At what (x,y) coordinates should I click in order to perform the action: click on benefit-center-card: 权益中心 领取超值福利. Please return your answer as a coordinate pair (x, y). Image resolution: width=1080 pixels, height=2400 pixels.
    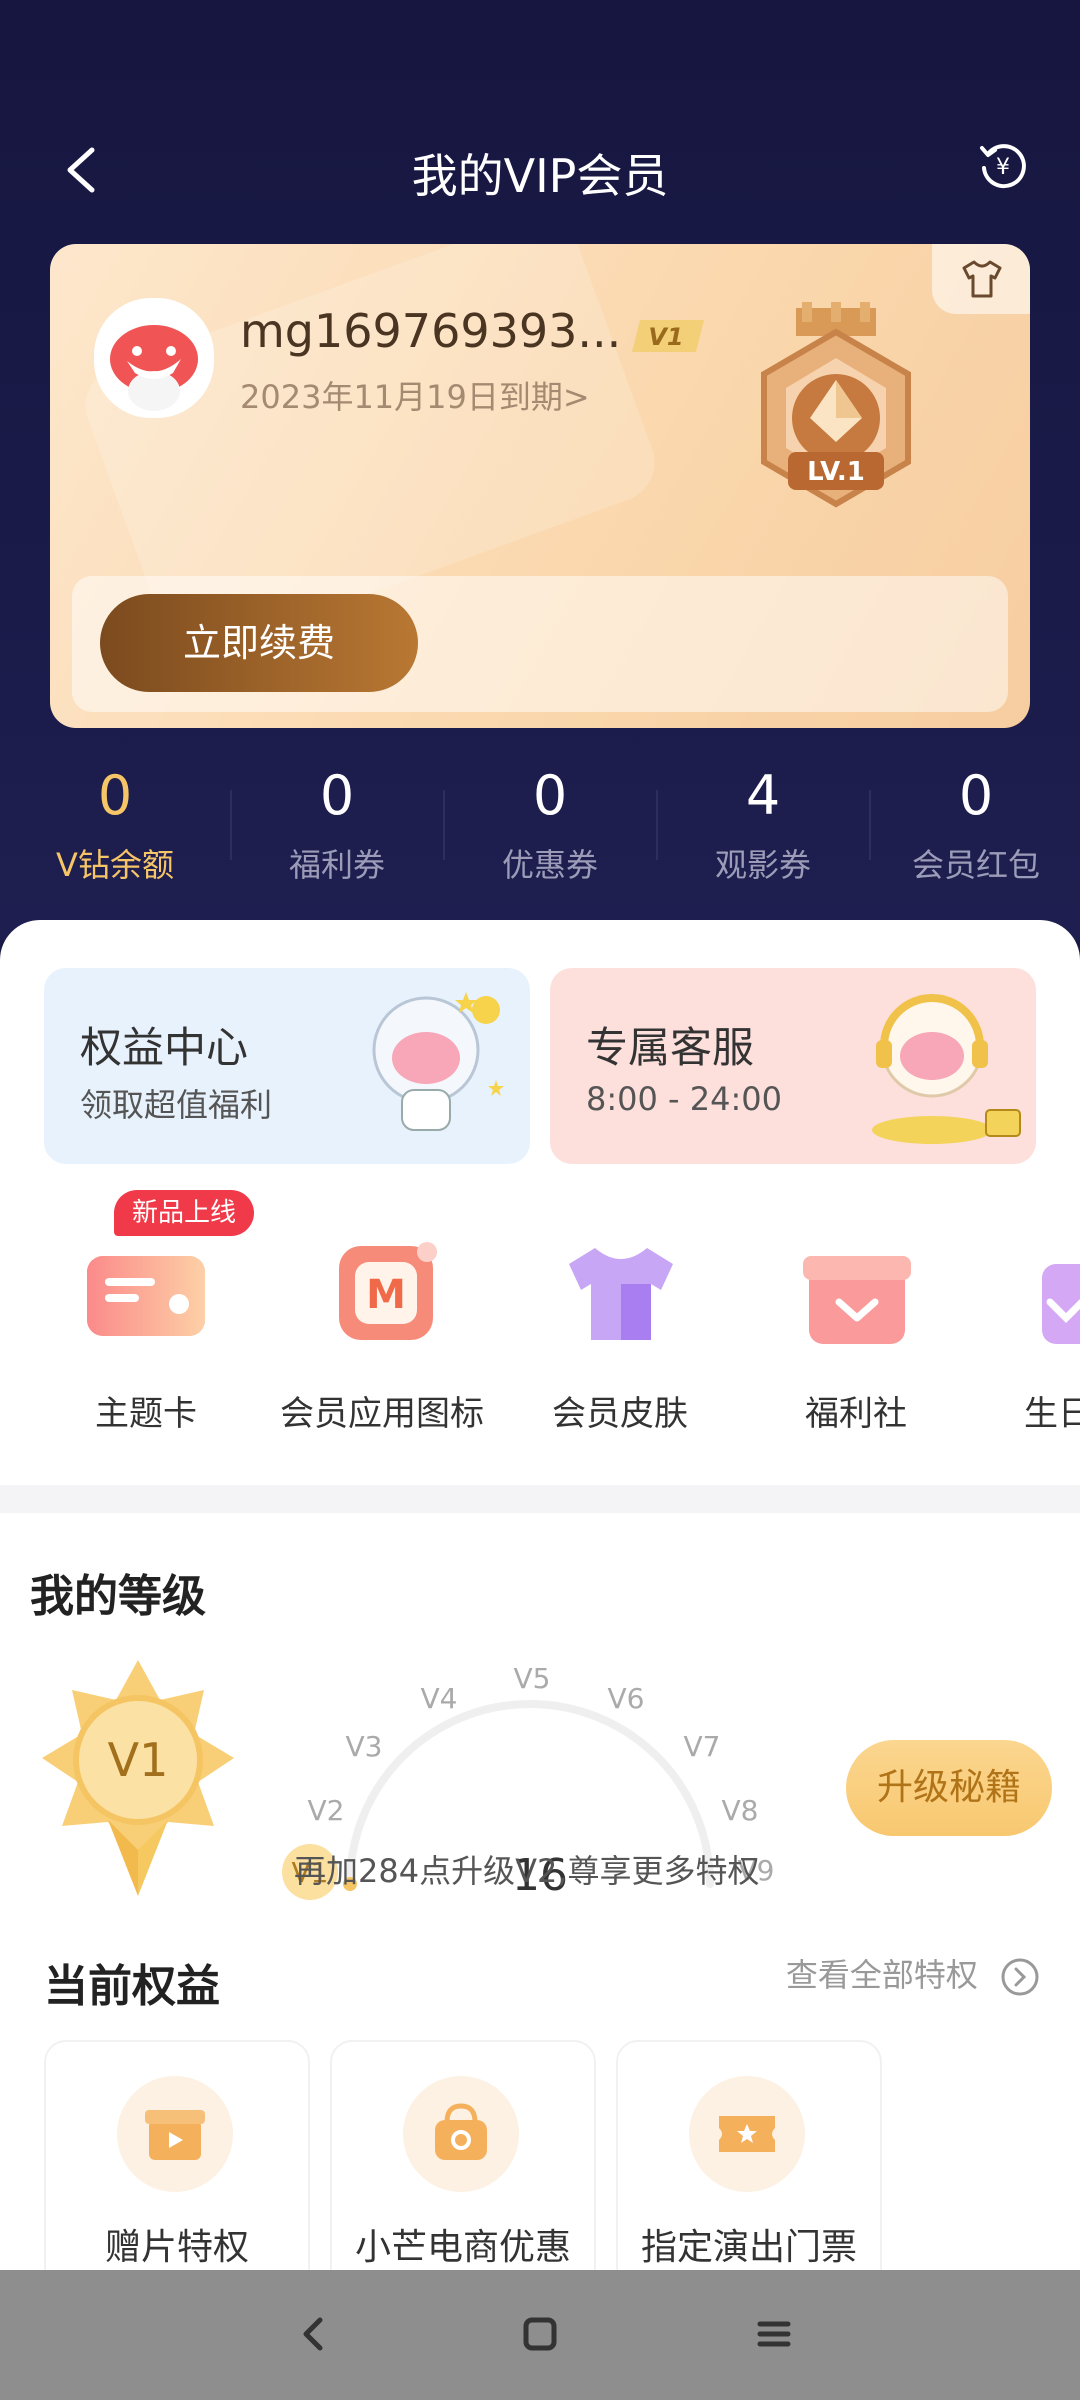
    Looking at the image, I should click on (287, 1066).